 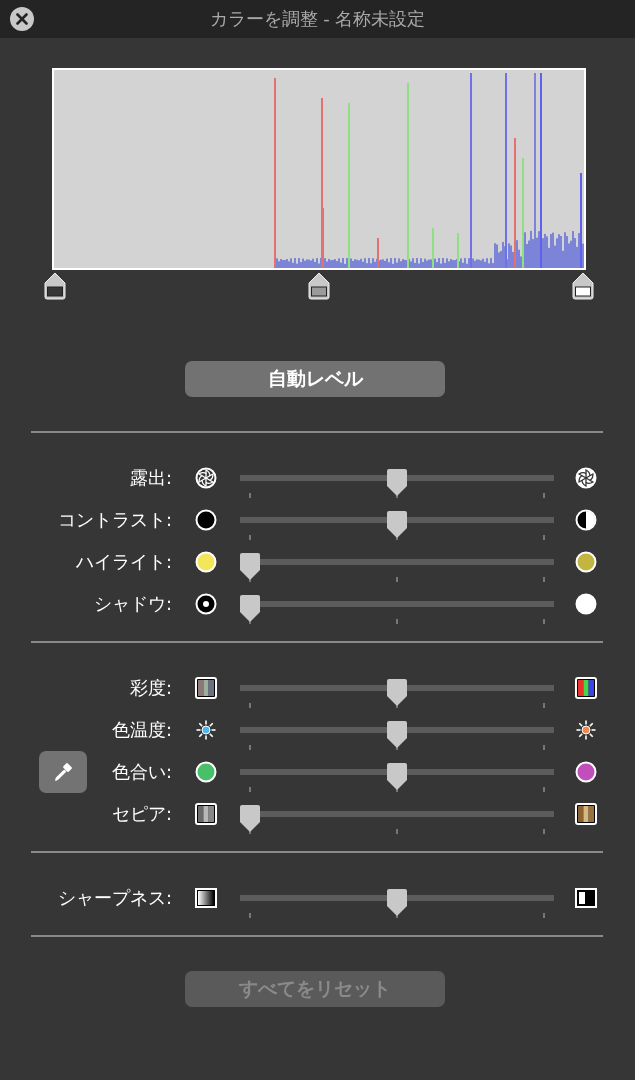 I want to click on slider-label: シャープネス:, so click(x=114, y=898).